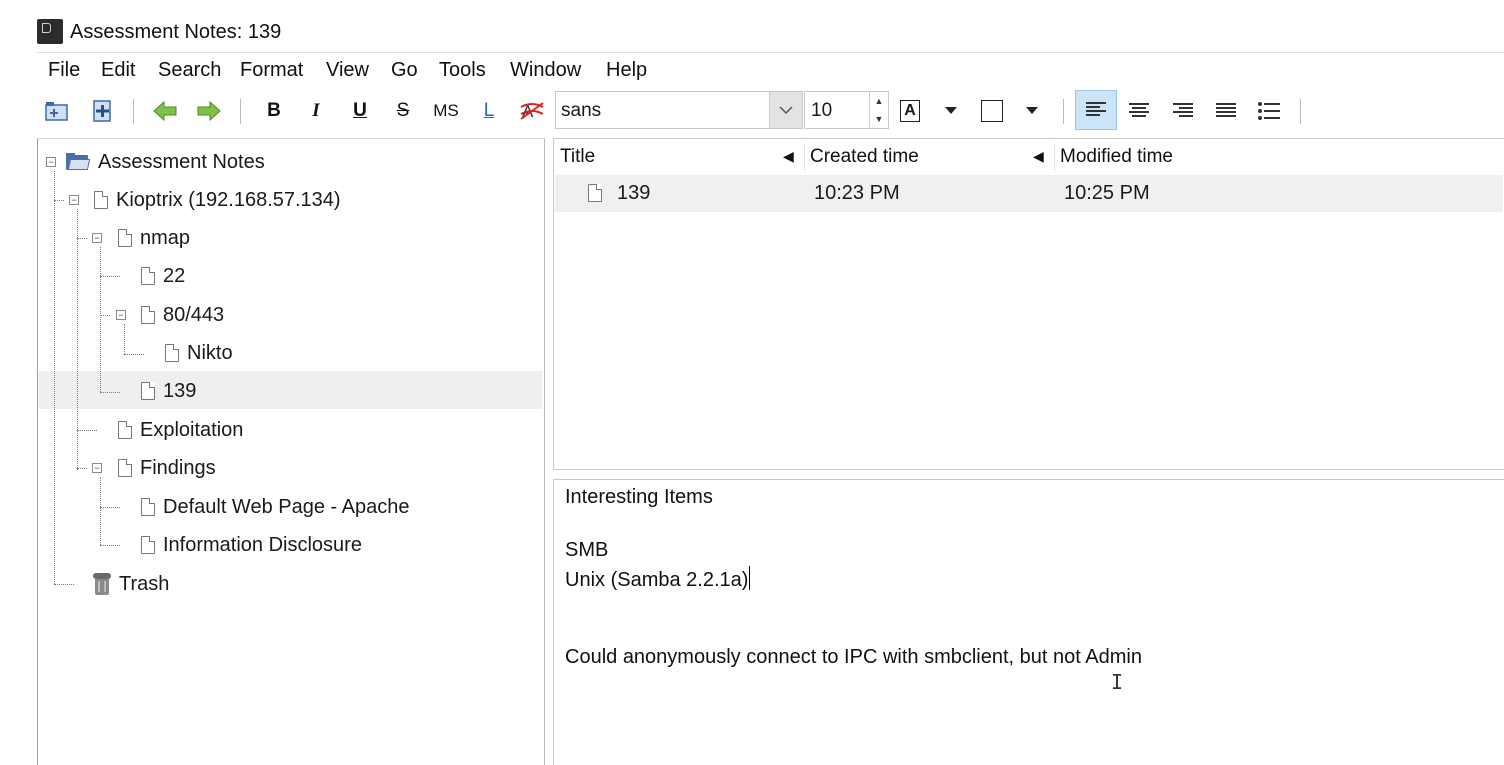  I want to click on new-folder-icon, so click(56, 111).